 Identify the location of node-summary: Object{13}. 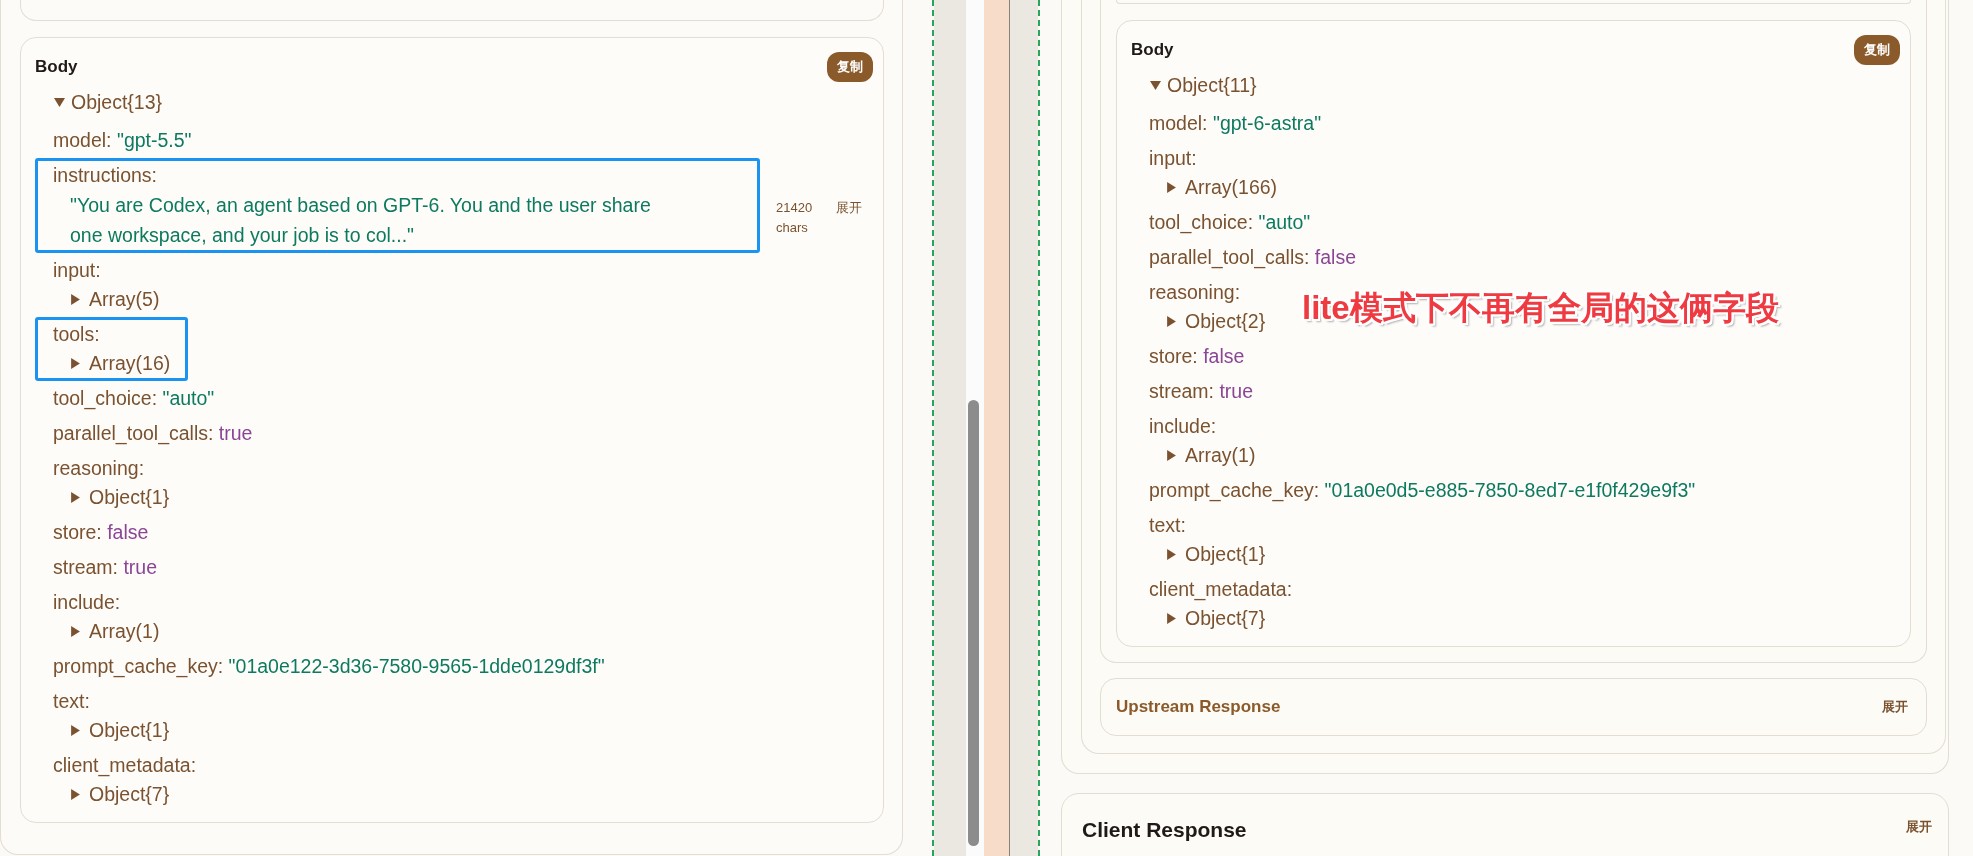
(117, 102).